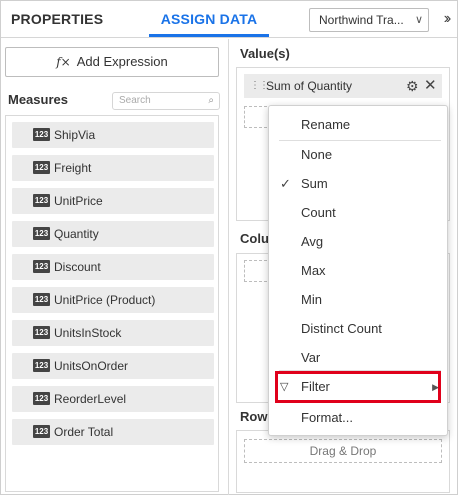 Image resolution: width=458 pixels, height=495 pixels. What do you see at coordinates (358, 125) in the screenshot?
I see `menu-item-rename: Rename` at bounding box center [358, 125].